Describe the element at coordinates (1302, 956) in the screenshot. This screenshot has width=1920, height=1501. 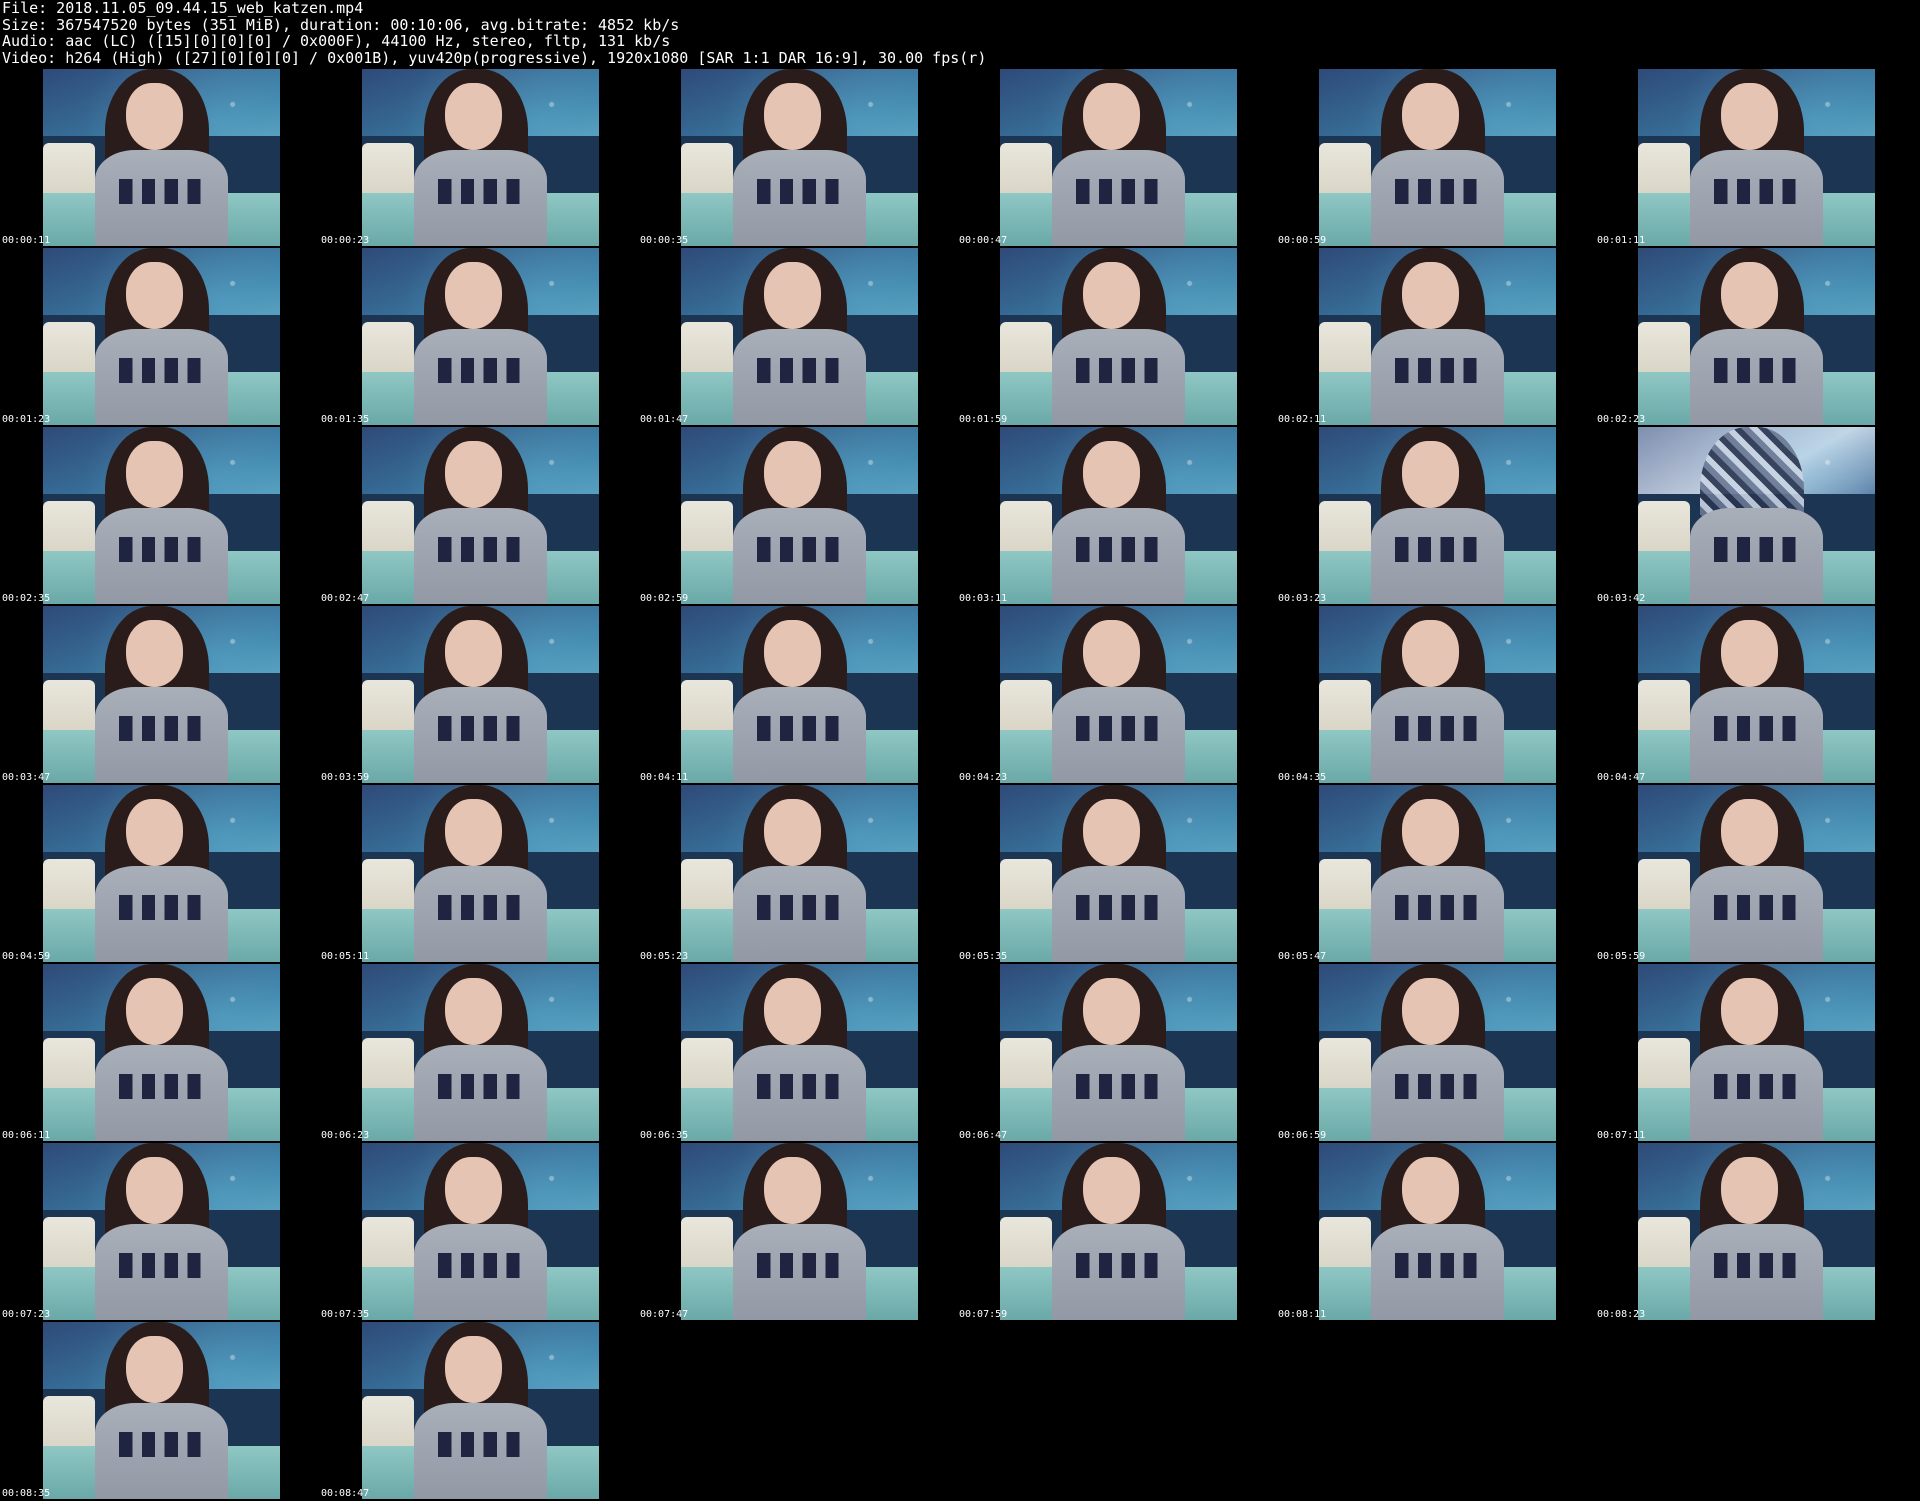
I see `timestamp-label: 00:05:47` at that location.